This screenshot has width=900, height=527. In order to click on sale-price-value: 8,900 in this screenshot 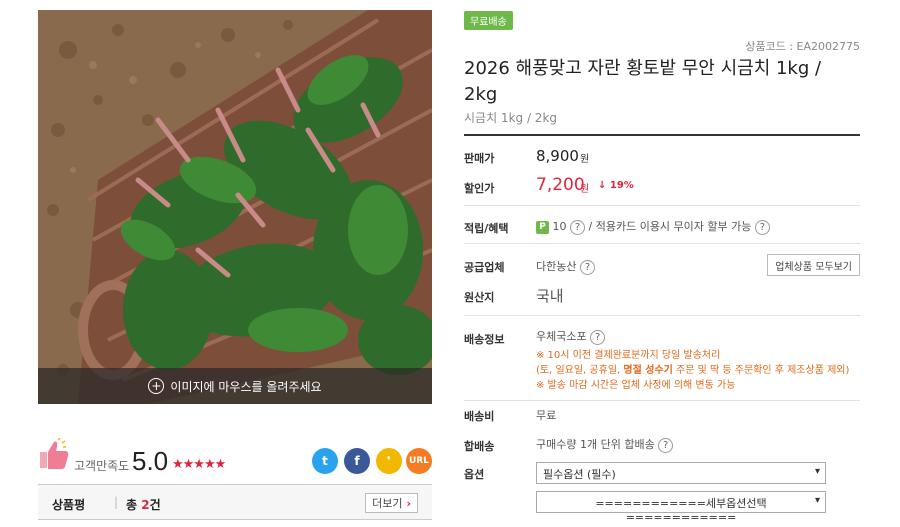, I will do `click(557, 156)`.